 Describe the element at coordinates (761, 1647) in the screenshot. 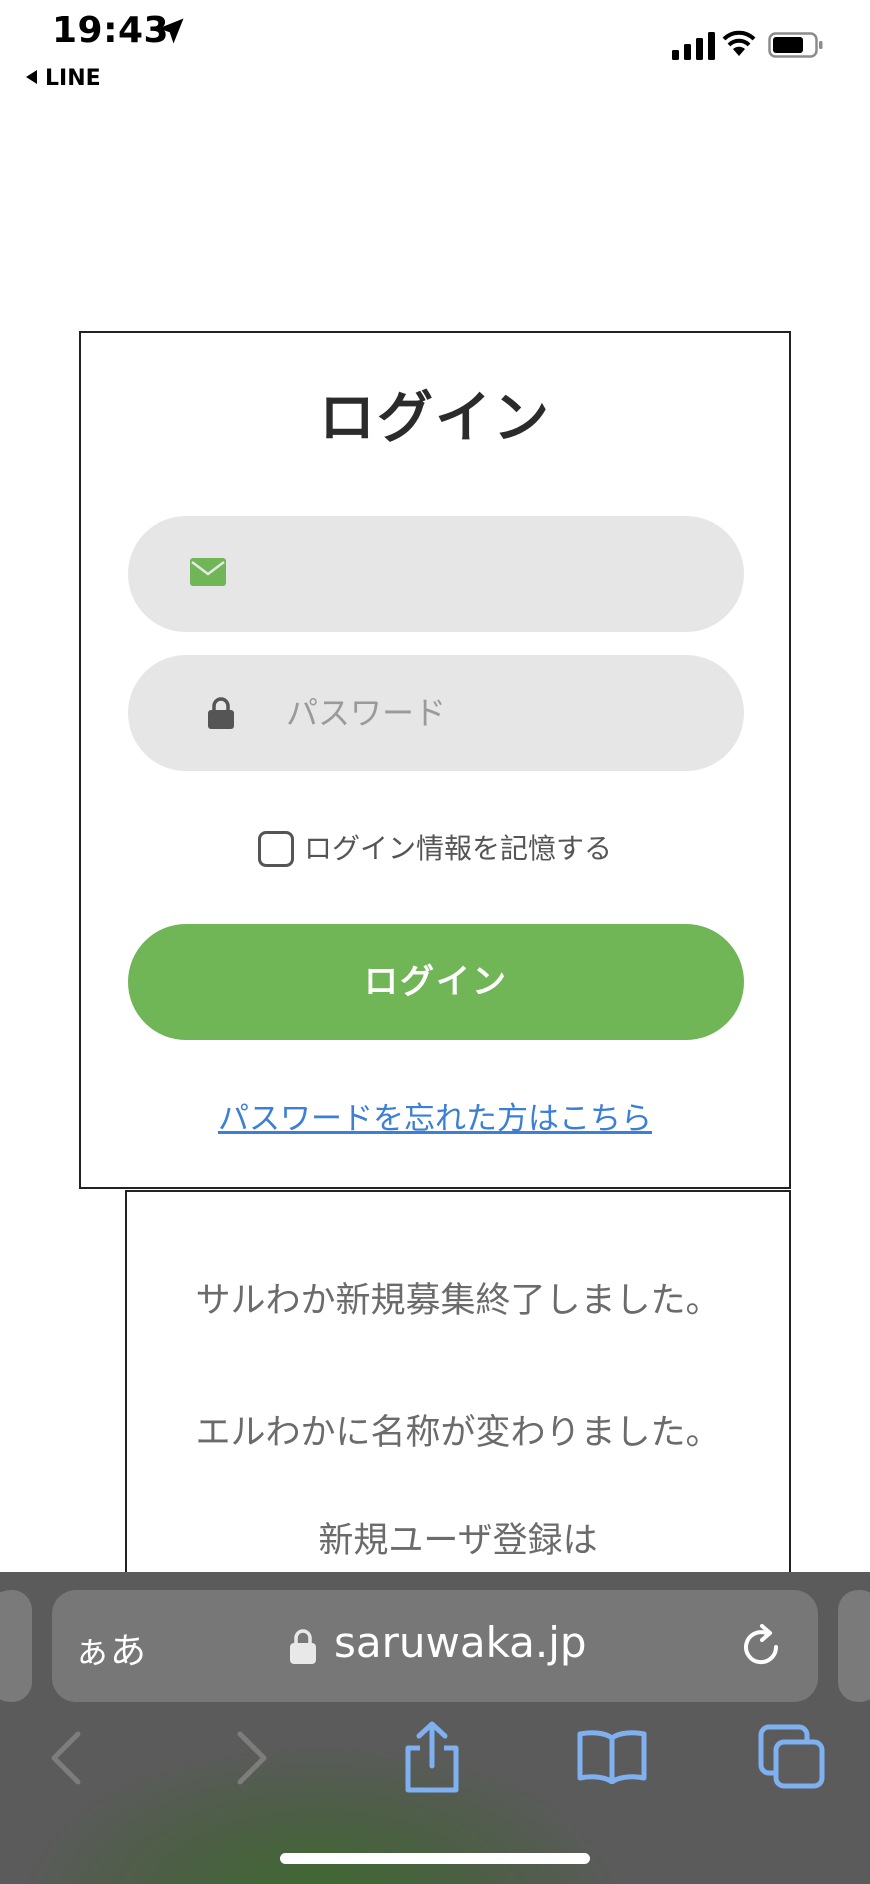

I see `reload-icon` at that location.